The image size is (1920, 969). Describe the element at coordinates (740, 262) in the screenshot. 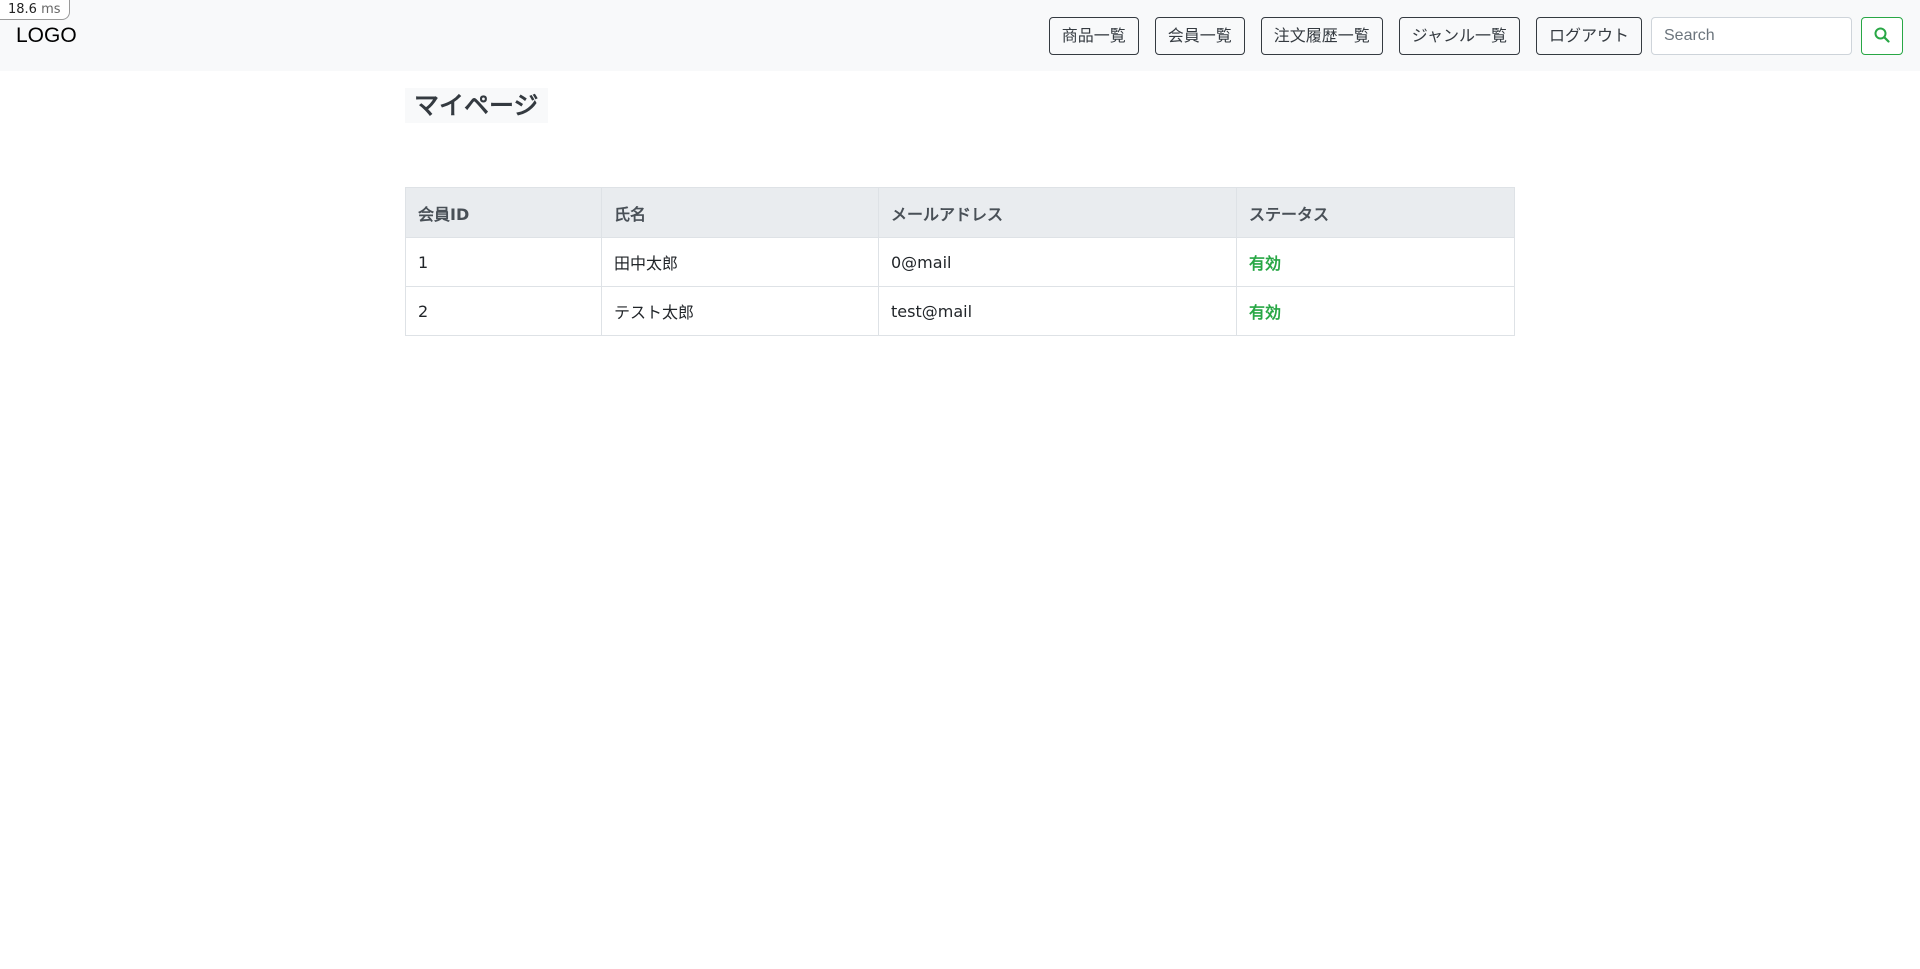

I see `cell-name: 田中太郎` at that location.